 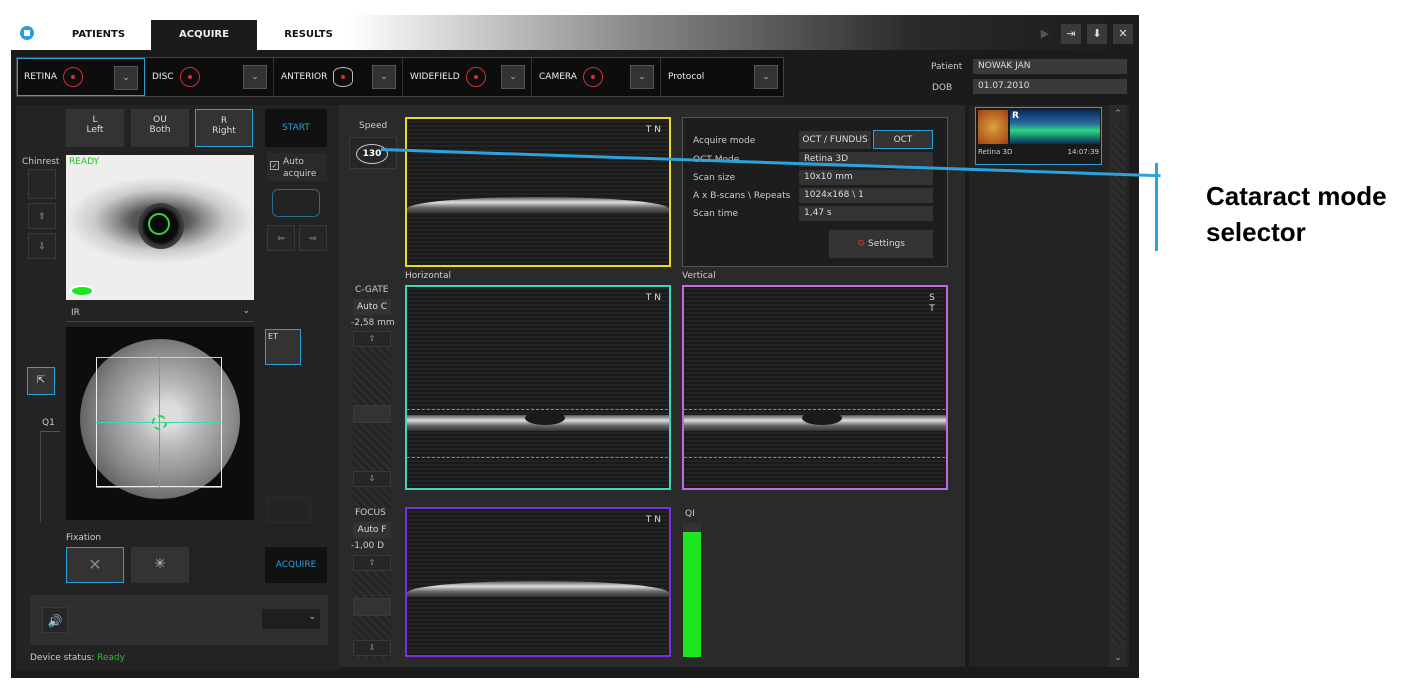 I want to click on chinrest-up-button: ⇧, so click(x=42, y=216).